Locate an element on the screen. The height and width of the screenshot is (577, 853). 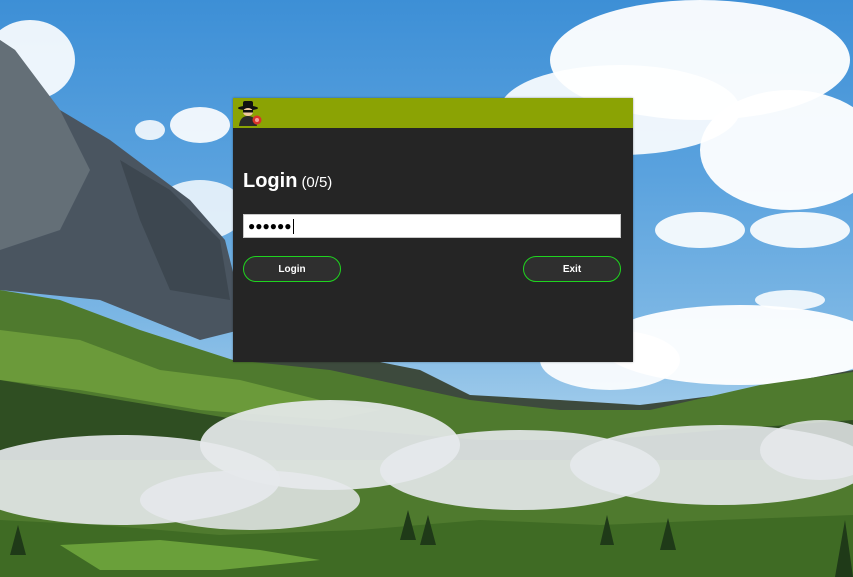
password-masked-value: ●●●●●● is located at coordinates (270, 226).